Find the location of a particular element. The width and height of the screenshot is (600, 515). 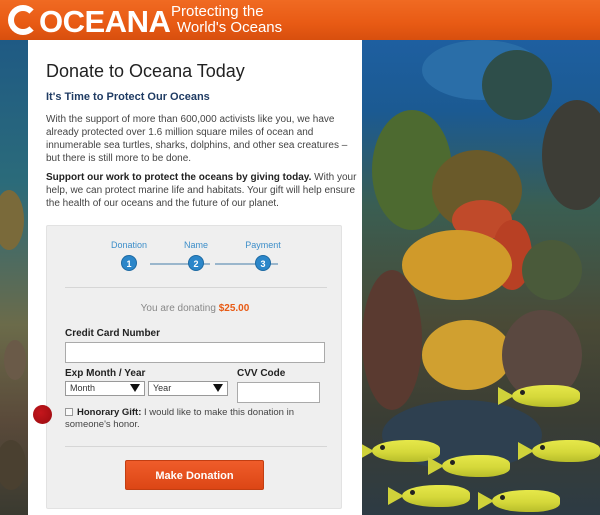

exp-year-value: Year is located at coordinates (162, 388).